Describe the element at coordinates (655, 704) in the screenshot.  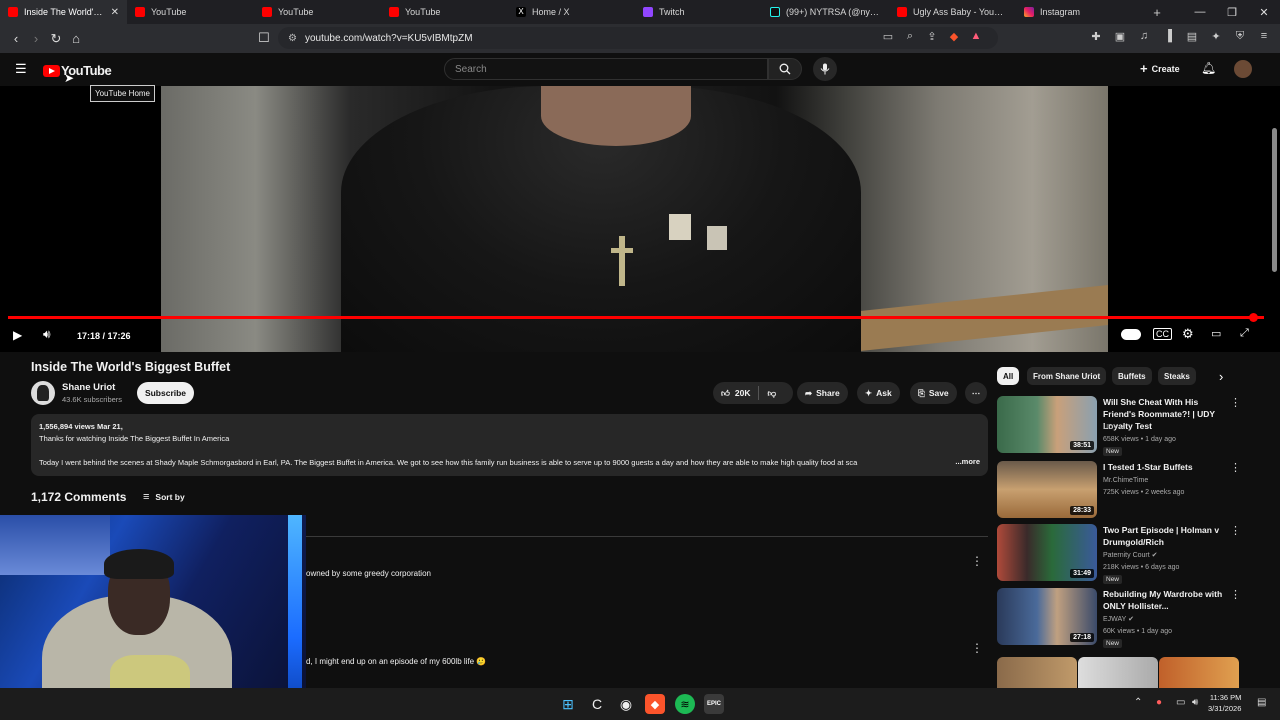
I see `brave-browser-icon: ◆` at that location.